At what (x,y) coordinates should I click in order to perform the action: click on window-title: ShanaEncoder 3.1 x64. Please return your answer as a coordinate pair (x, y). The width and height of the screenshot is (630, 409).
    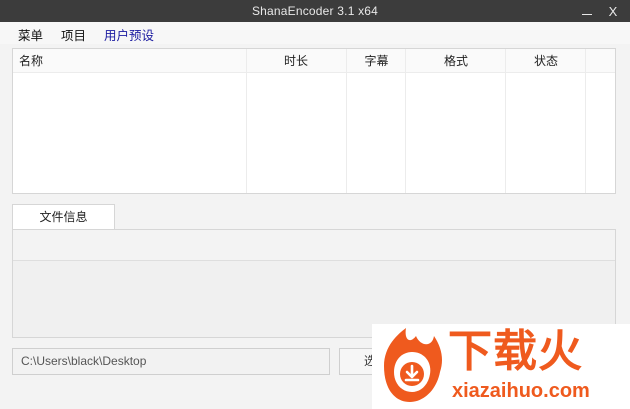
    Looking at the image, I should click on (315, 11).